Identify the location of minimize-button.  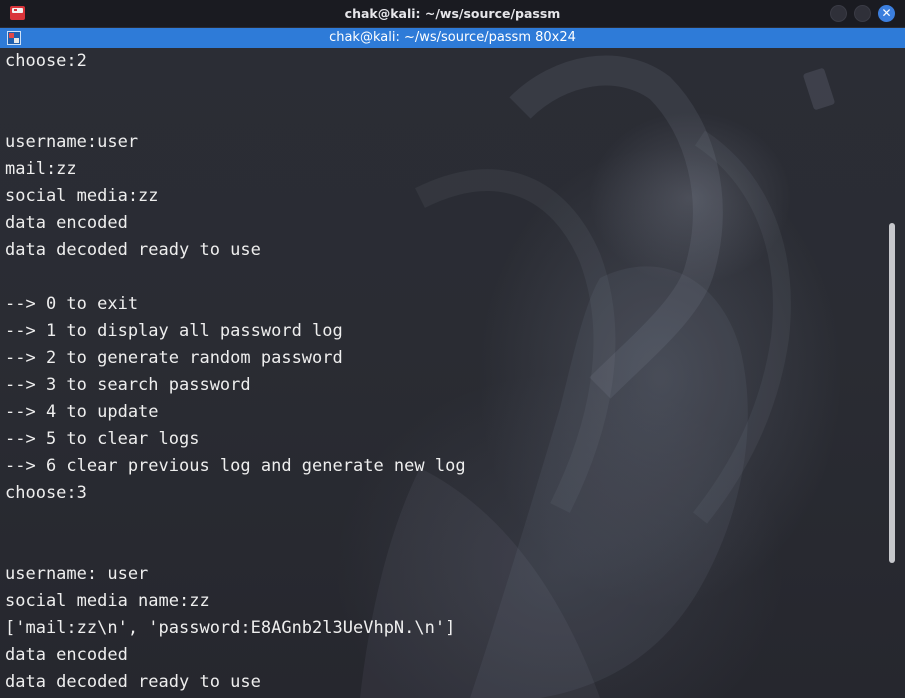
(838, 13).